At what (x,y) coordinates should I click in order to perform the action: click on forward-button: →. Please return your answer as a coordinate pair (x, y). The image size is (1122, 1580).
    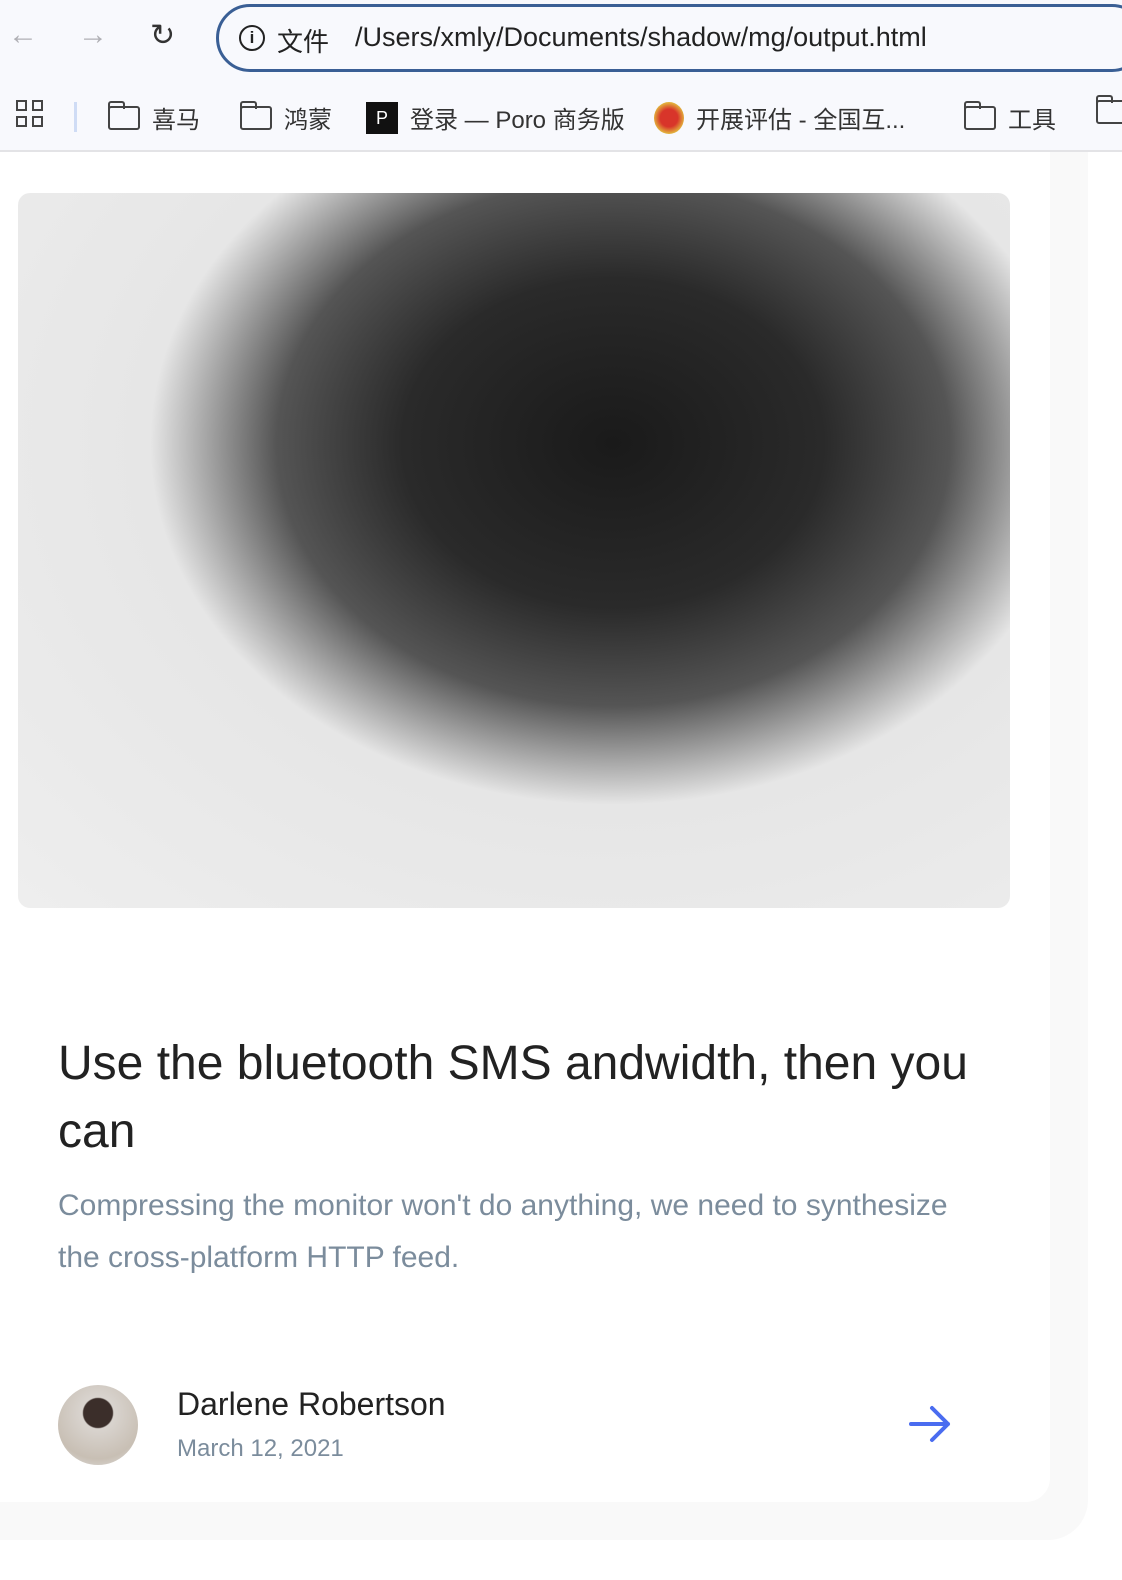
    Looking at the image, I should click on (93, 35).